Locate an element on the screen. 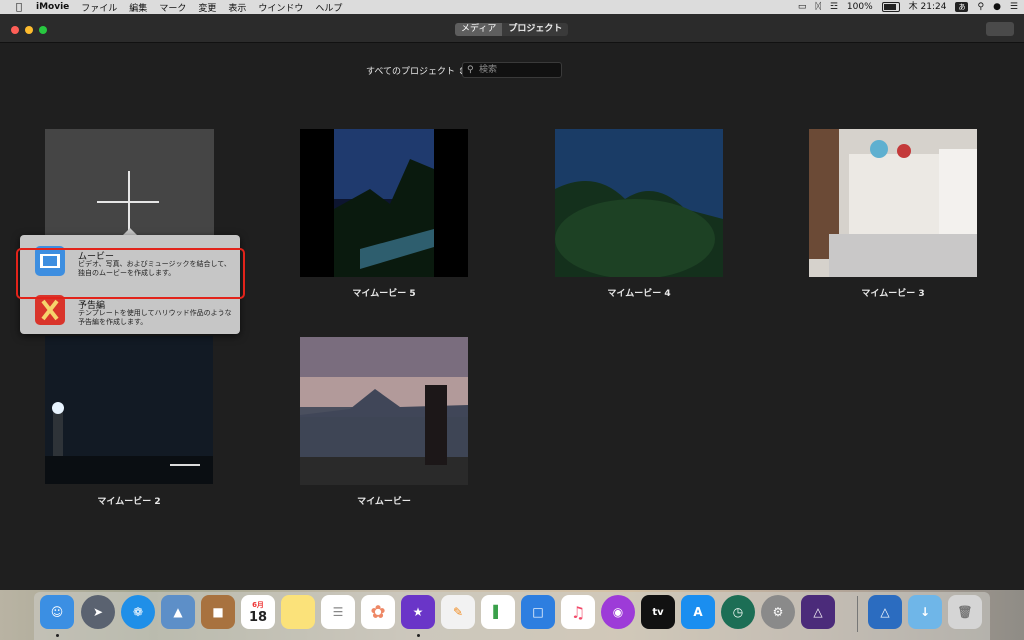  calendar-day: 18 is located at coordinates (258, 617).